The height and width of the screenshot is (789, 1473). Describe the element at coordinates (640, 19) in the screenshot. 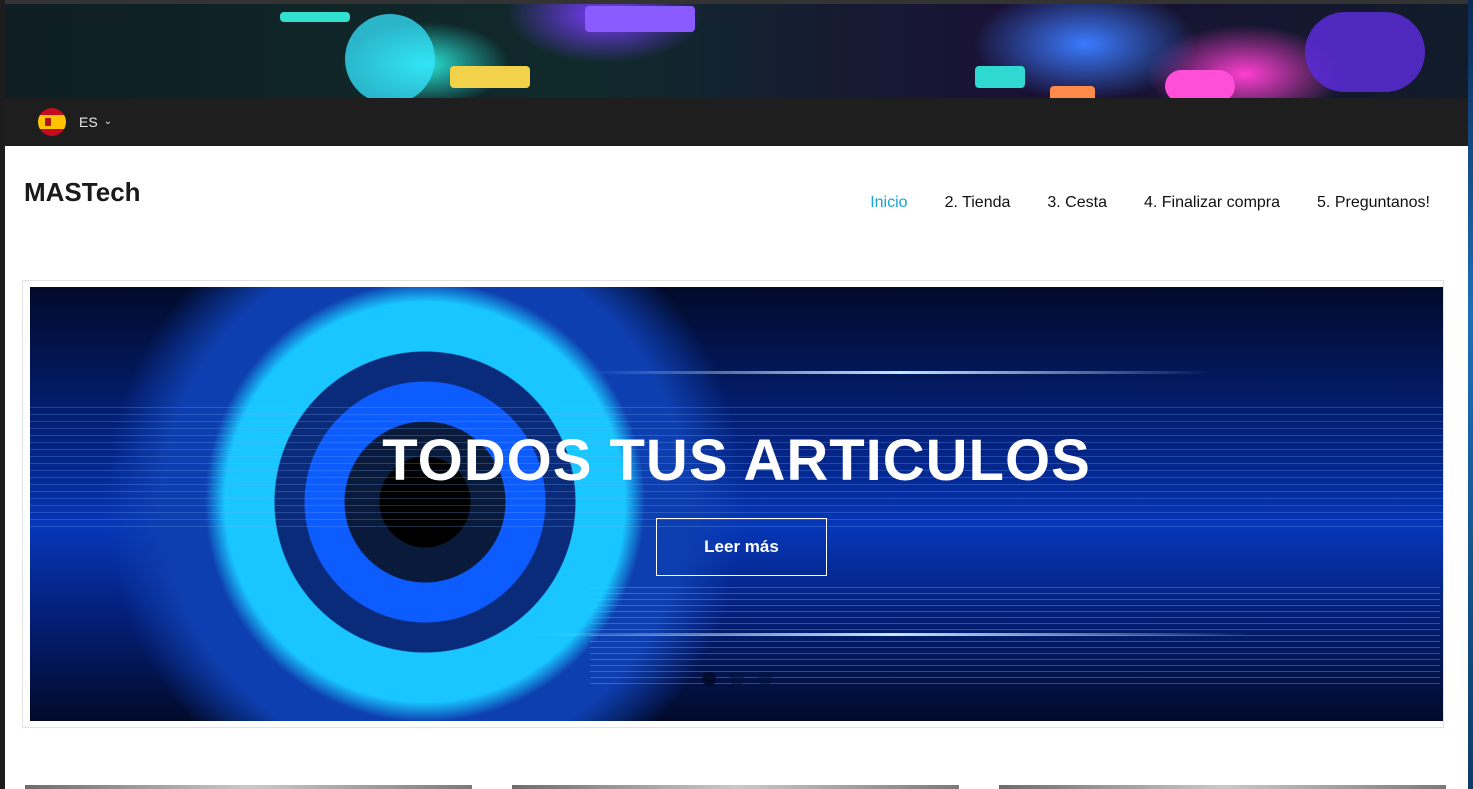

I see `banner-purple-block` at that location.